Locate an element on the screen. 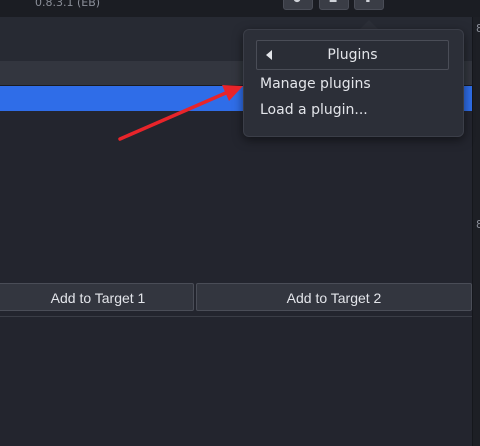 The width and height of the screenshot is (480, 446). toolbar-button-2: ■ is located at coordinates (334, 5).